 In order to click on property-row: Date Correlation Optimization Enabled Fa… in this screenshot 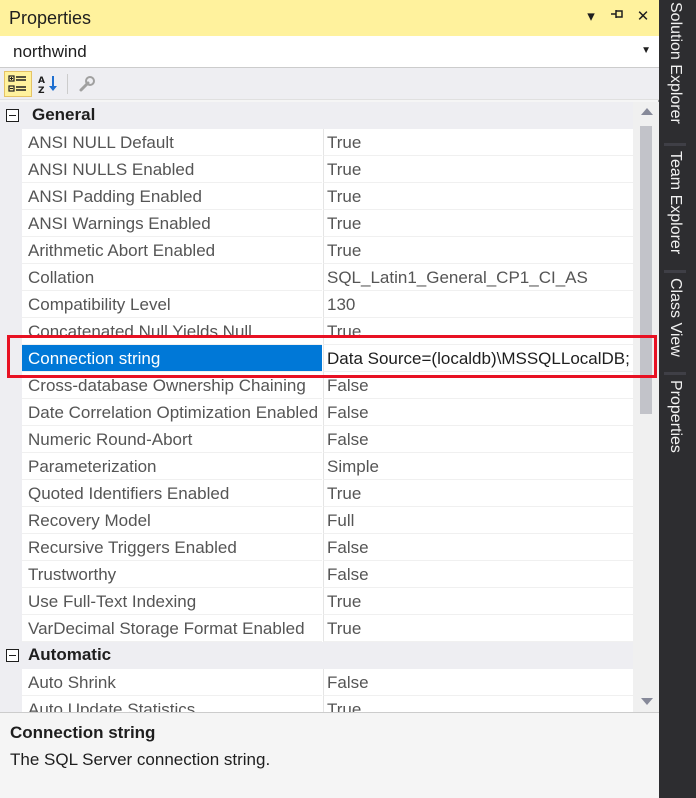, I will do `click(316, 412)`.